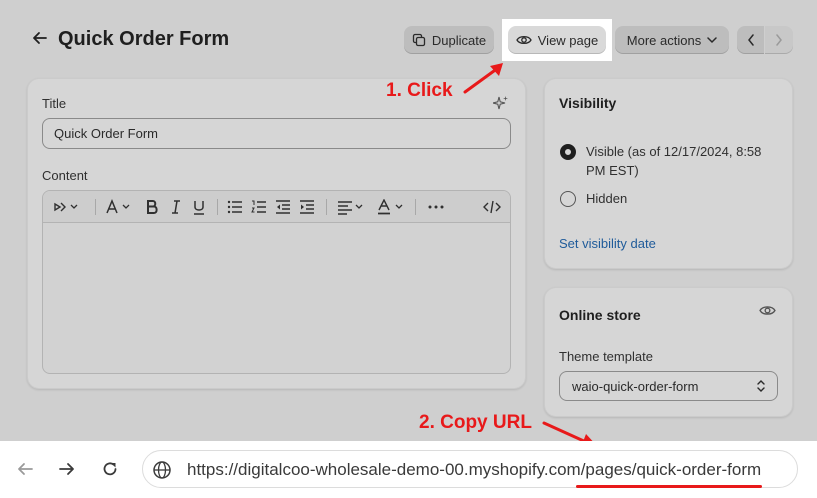 This screenshot has height=498, width=817. I want to click on theme-template-value: waio-quick-order-form, so click(635, 386).